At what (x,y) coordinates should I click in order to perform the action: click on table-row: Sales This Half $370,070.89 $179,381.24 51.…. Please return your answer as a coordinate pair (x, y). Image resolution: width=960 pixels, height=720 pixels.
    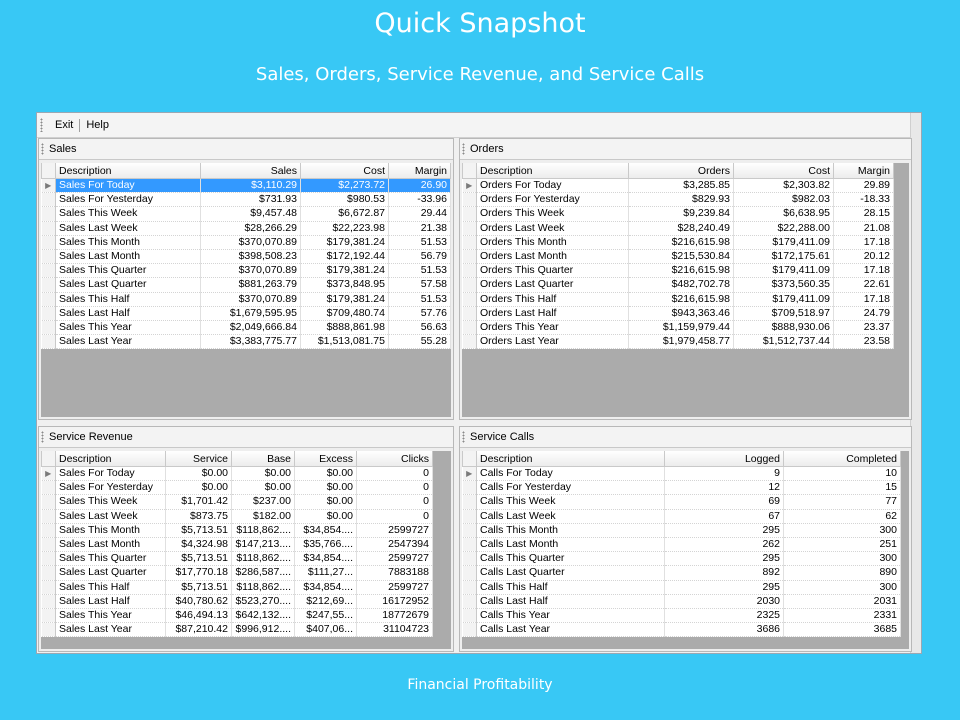
    Looking at the image, I should click on (246, 299).